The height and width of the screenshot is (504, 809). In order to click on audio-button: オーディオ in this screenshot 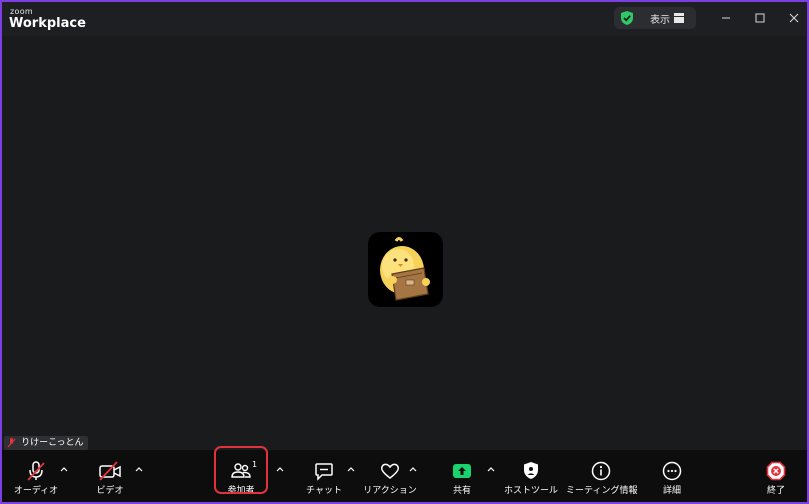, I will do `click(36, 476)`.